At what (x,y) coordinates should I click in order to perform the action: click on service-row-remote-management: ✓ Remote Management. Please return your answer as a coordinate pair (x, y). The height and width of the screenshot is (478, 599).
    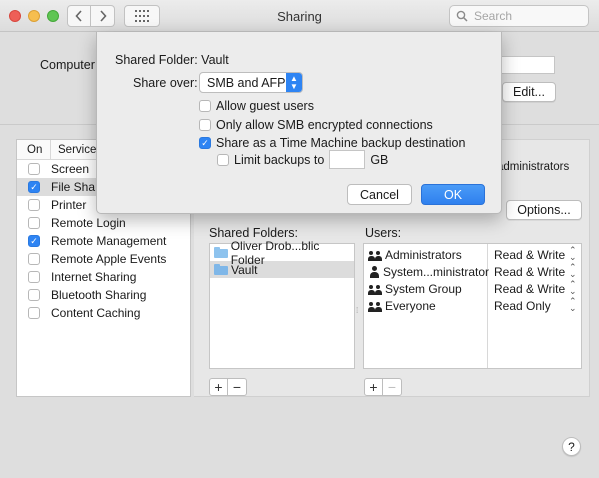
    Looking at the image, I should click on (103, 241).